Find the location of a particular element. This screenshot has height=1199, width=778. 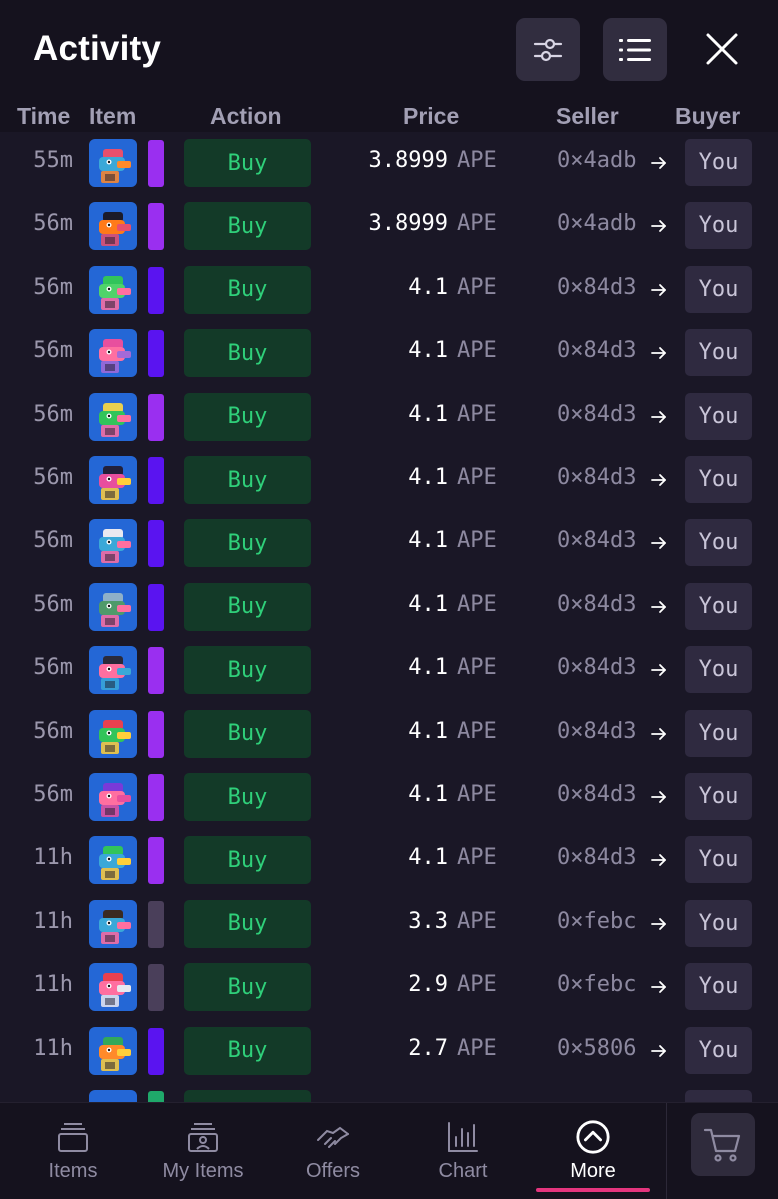

tab-items: Items is located at coordinates (73, 1151).